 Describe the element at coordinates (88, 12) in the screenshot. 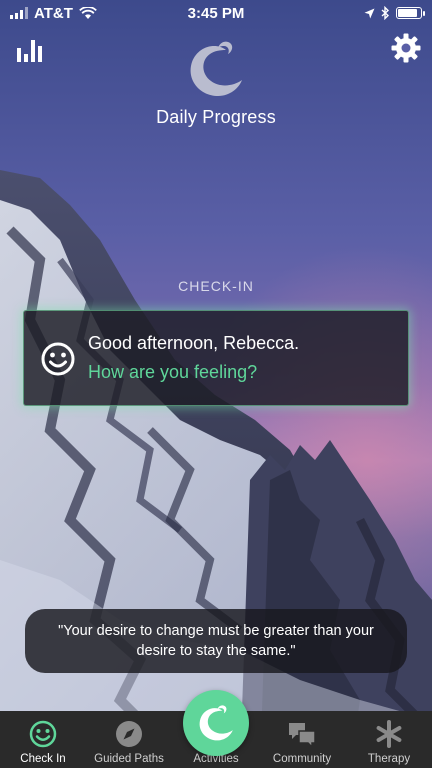

I see `wifi-icon` at that location.